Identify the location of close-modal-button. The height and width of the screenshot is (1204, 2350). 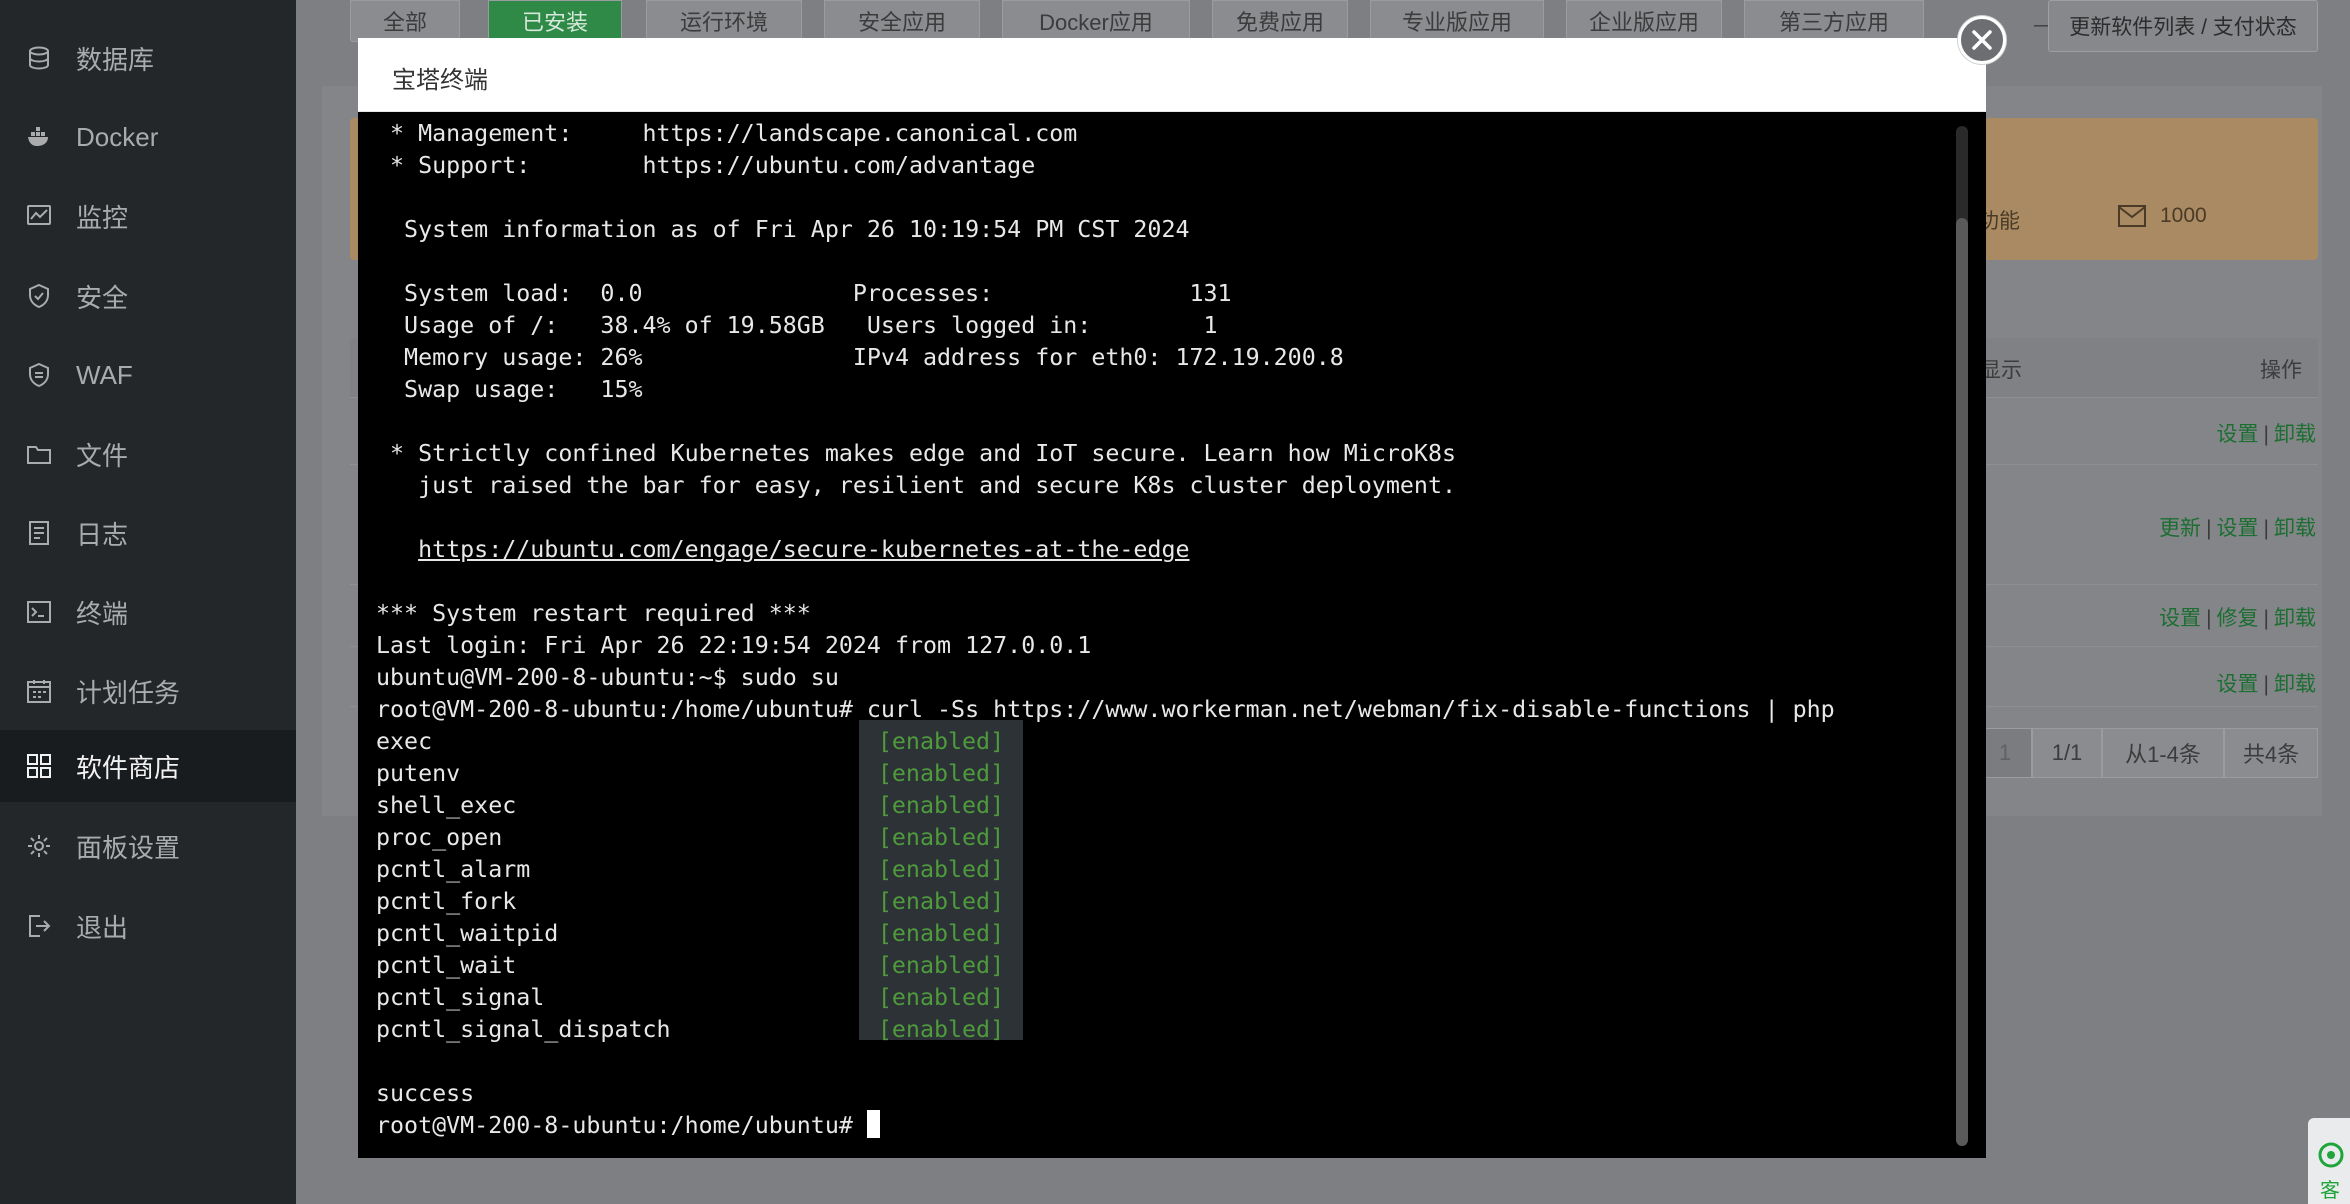
(1982, 40).